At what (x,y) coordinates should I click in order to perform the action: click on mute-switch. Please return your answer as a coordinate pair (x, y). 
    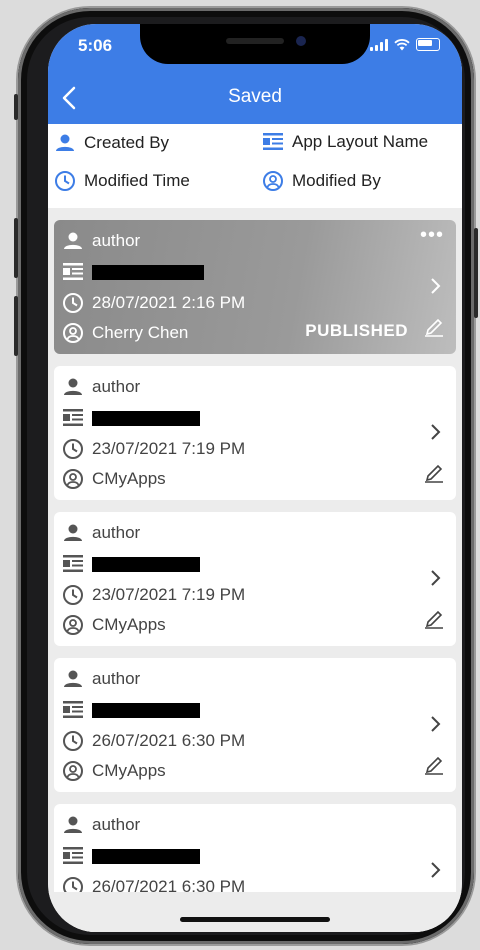
    Looking at the image, I should click on (16, 107).